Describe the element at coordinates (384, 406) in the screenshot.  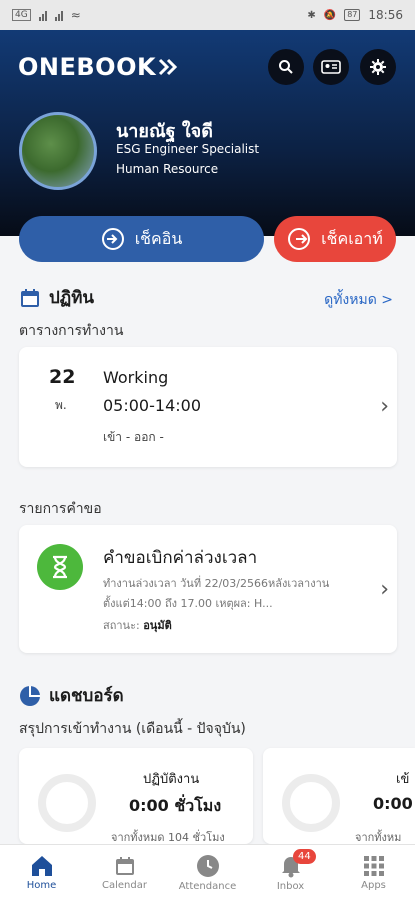
I see `chevron-right-icon: ›` at that location.